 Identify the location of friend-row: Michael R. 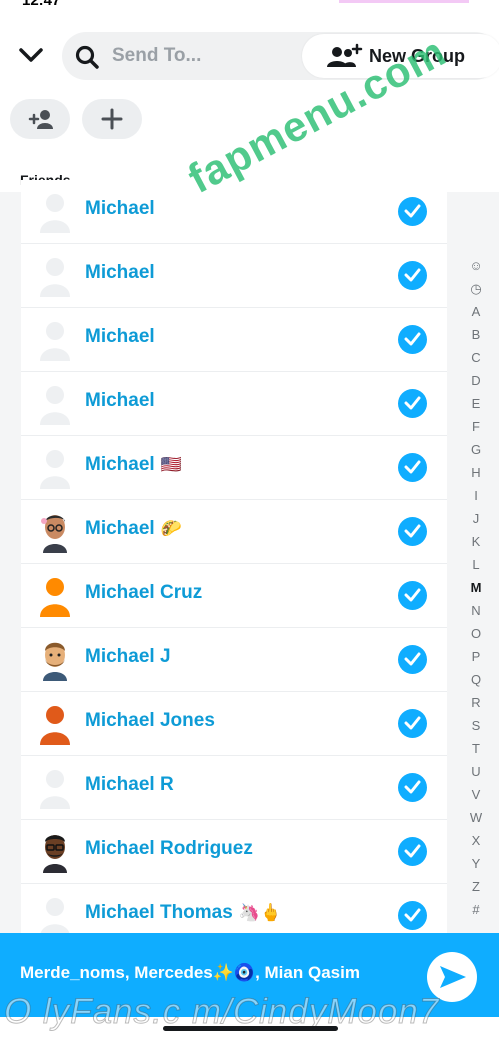
(234, 788).